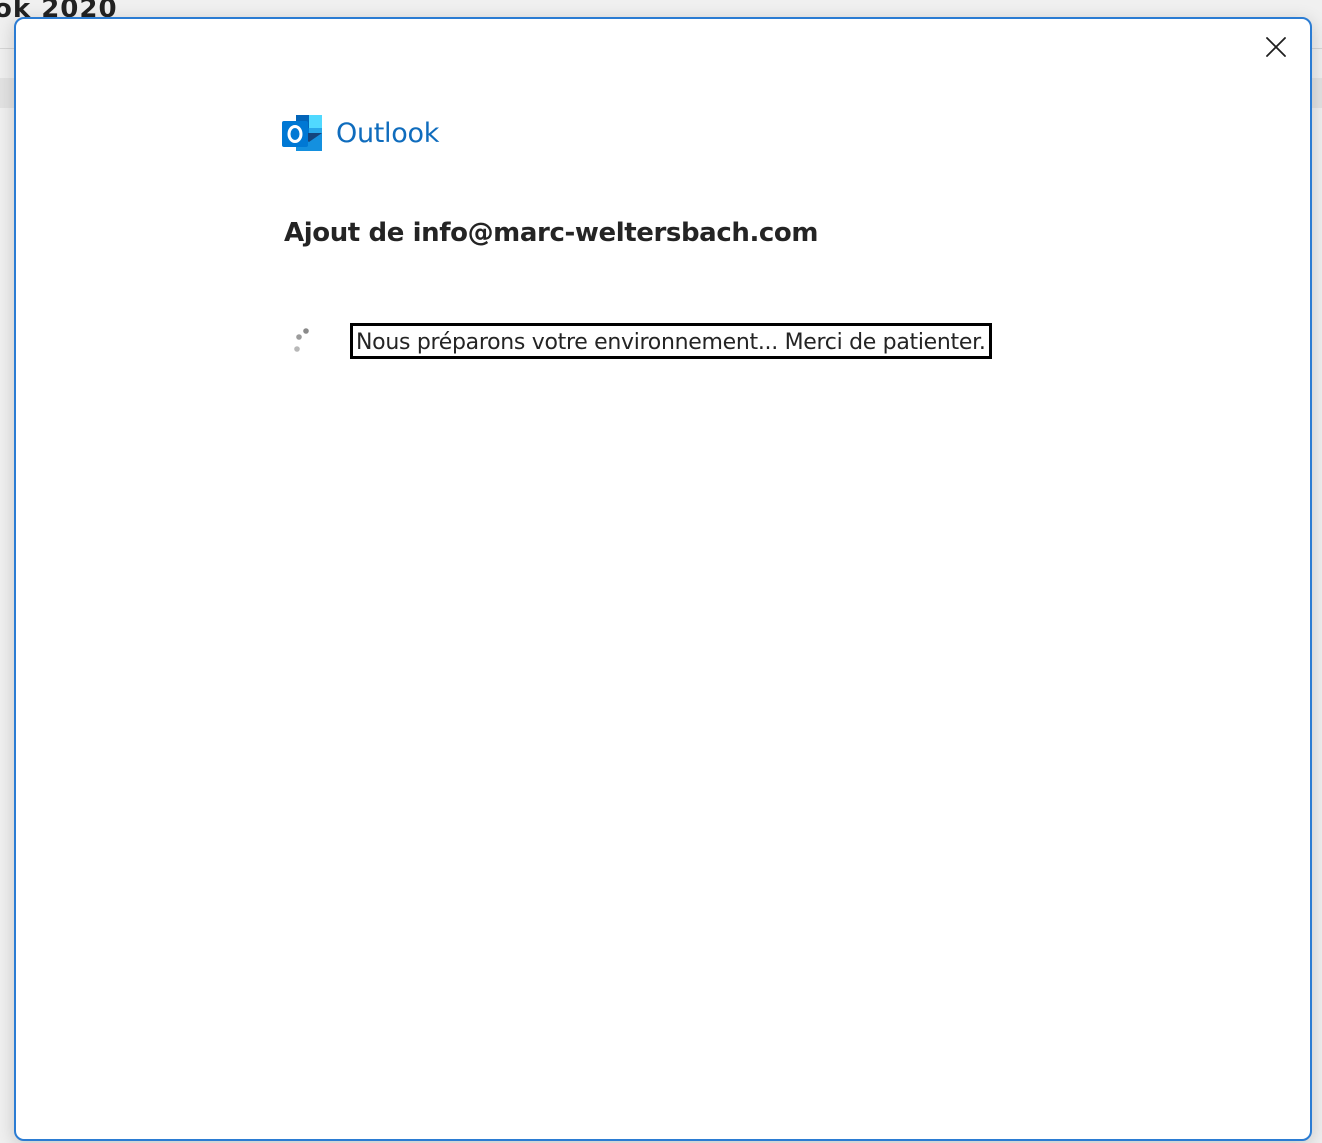 The image size is (1322, 1143). I want to click on outlook-logo-icon, so click(302, 133).